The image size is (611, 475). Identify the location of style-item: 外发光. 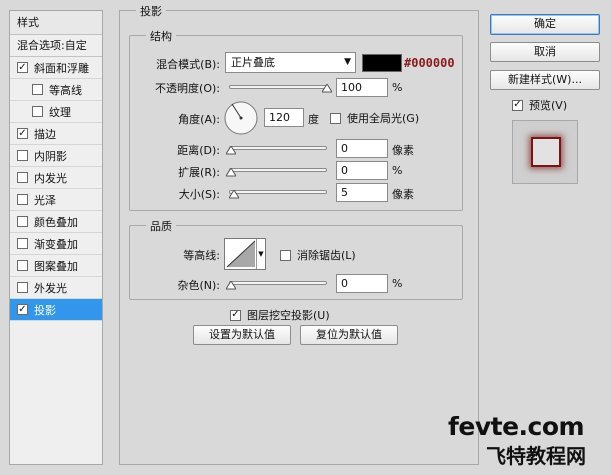
(56, 288).